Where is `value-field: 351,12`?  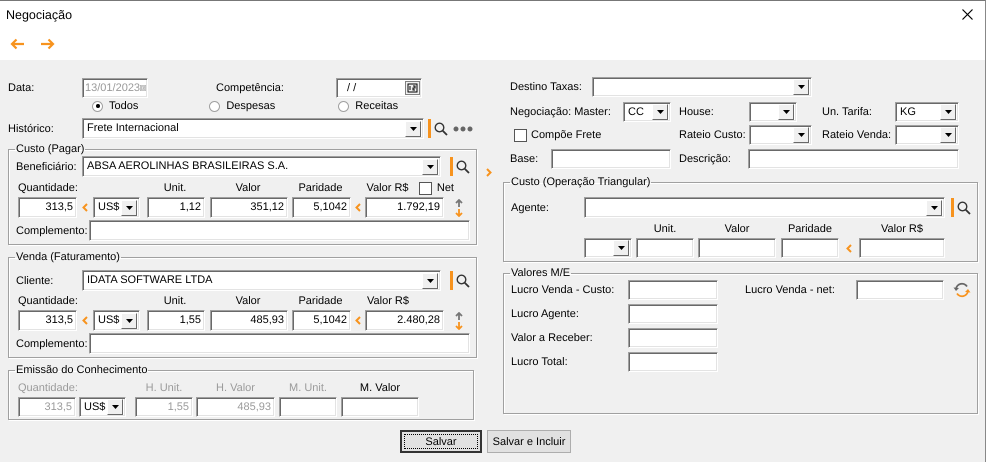
value-field: 351,12 is located at coordinates (249, 207).